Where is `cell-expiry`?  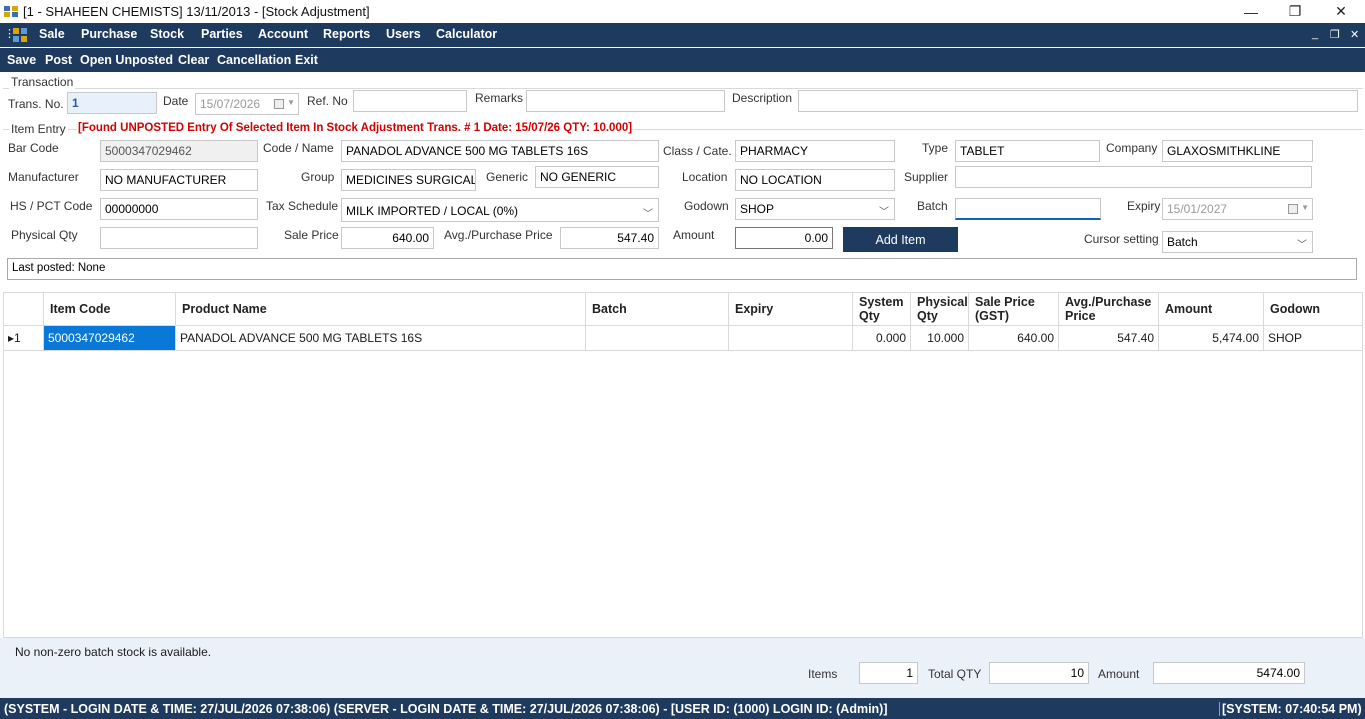 cell-expiry is located at coordinates (791, 338).